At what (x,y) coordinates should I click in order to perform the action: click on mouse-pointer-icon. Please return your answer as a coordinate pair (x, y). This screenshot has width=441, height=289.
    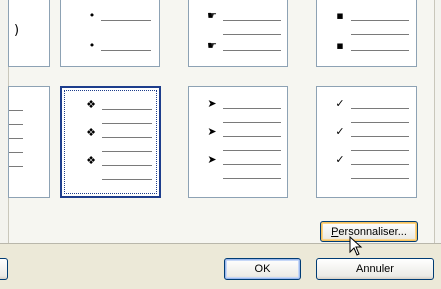
    Looking at the image, I should click on (356, 246).